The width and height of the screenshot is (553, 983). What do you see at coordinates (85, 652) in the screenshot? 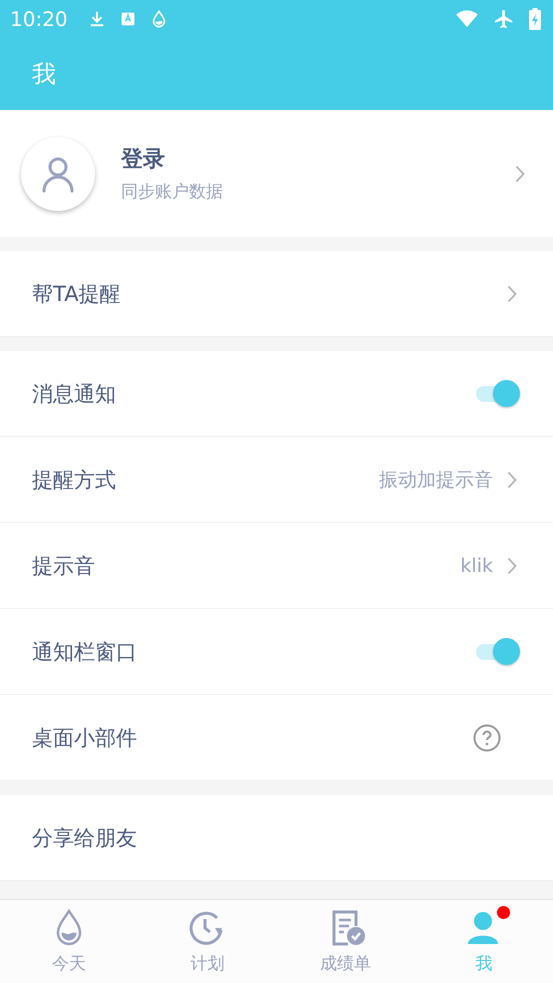
I see `row-label: 通知栏窗口` at bounding box center [85, 652].